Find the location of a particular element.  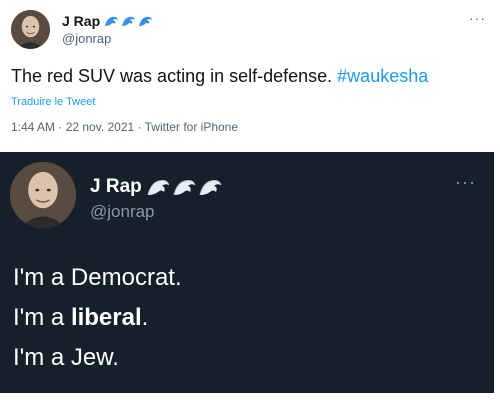

tweet-text-line: I'm a liberal. is located at coordinates (80, 318).